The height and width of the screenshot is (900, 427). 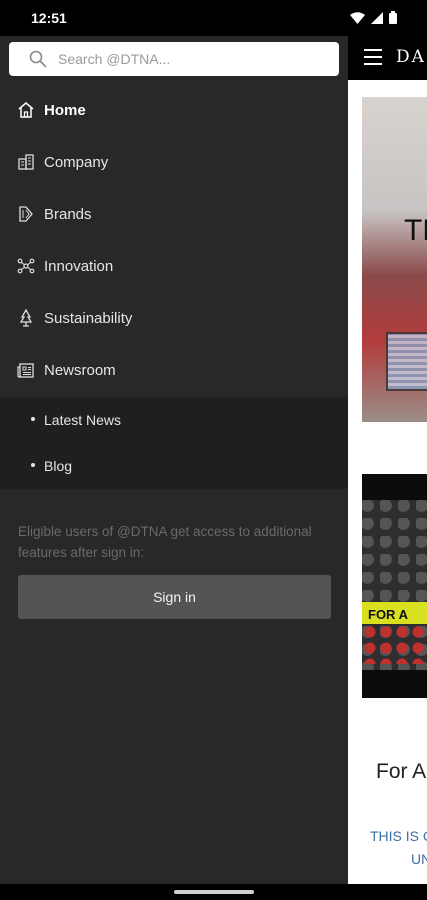 I want to click on status-bar: 12:51, so click(x=213, y=18).